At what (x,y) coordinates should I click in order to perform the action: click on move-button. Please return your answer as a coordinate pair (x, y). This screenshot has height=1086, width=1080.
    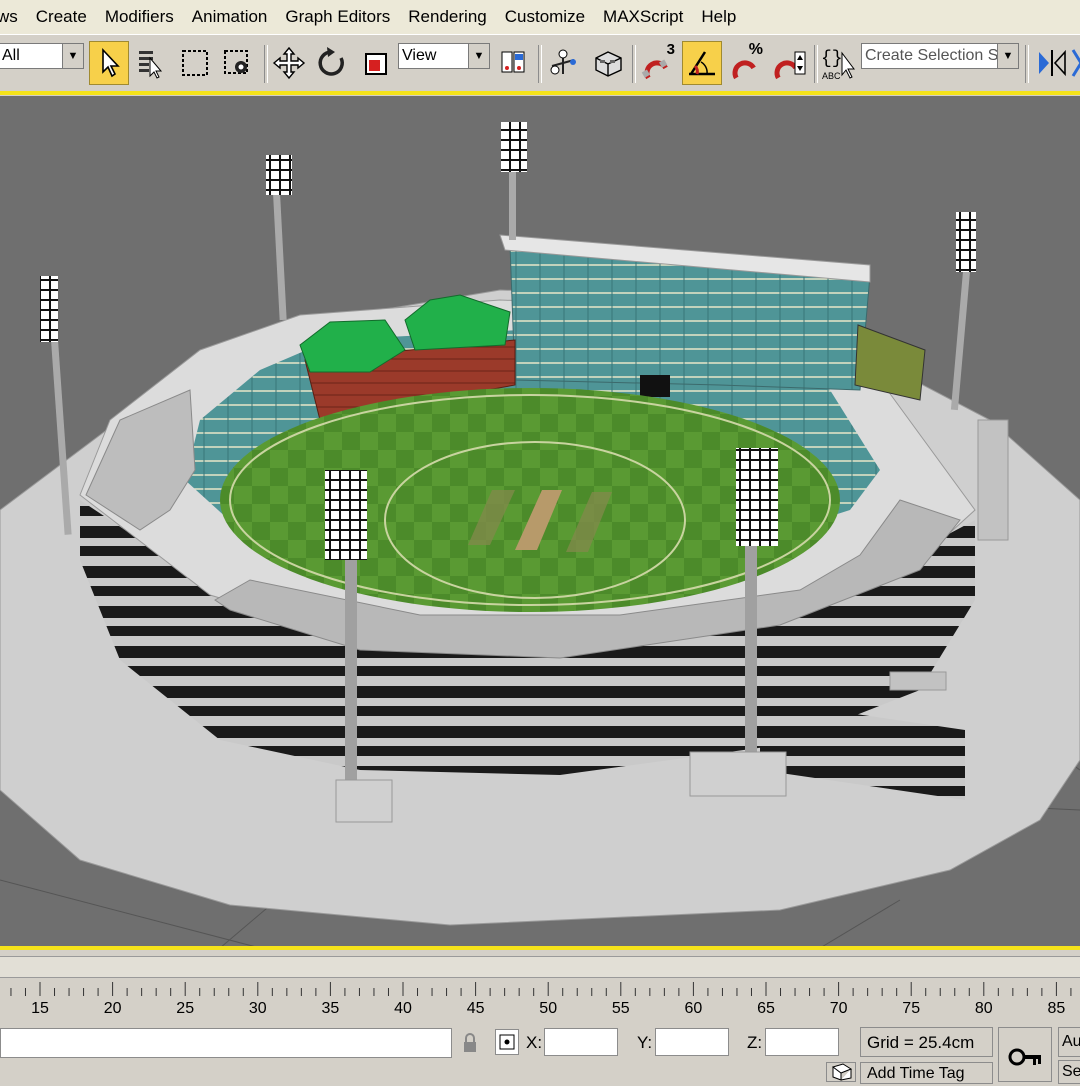
    Looking at the image, I should click on (289, 63).